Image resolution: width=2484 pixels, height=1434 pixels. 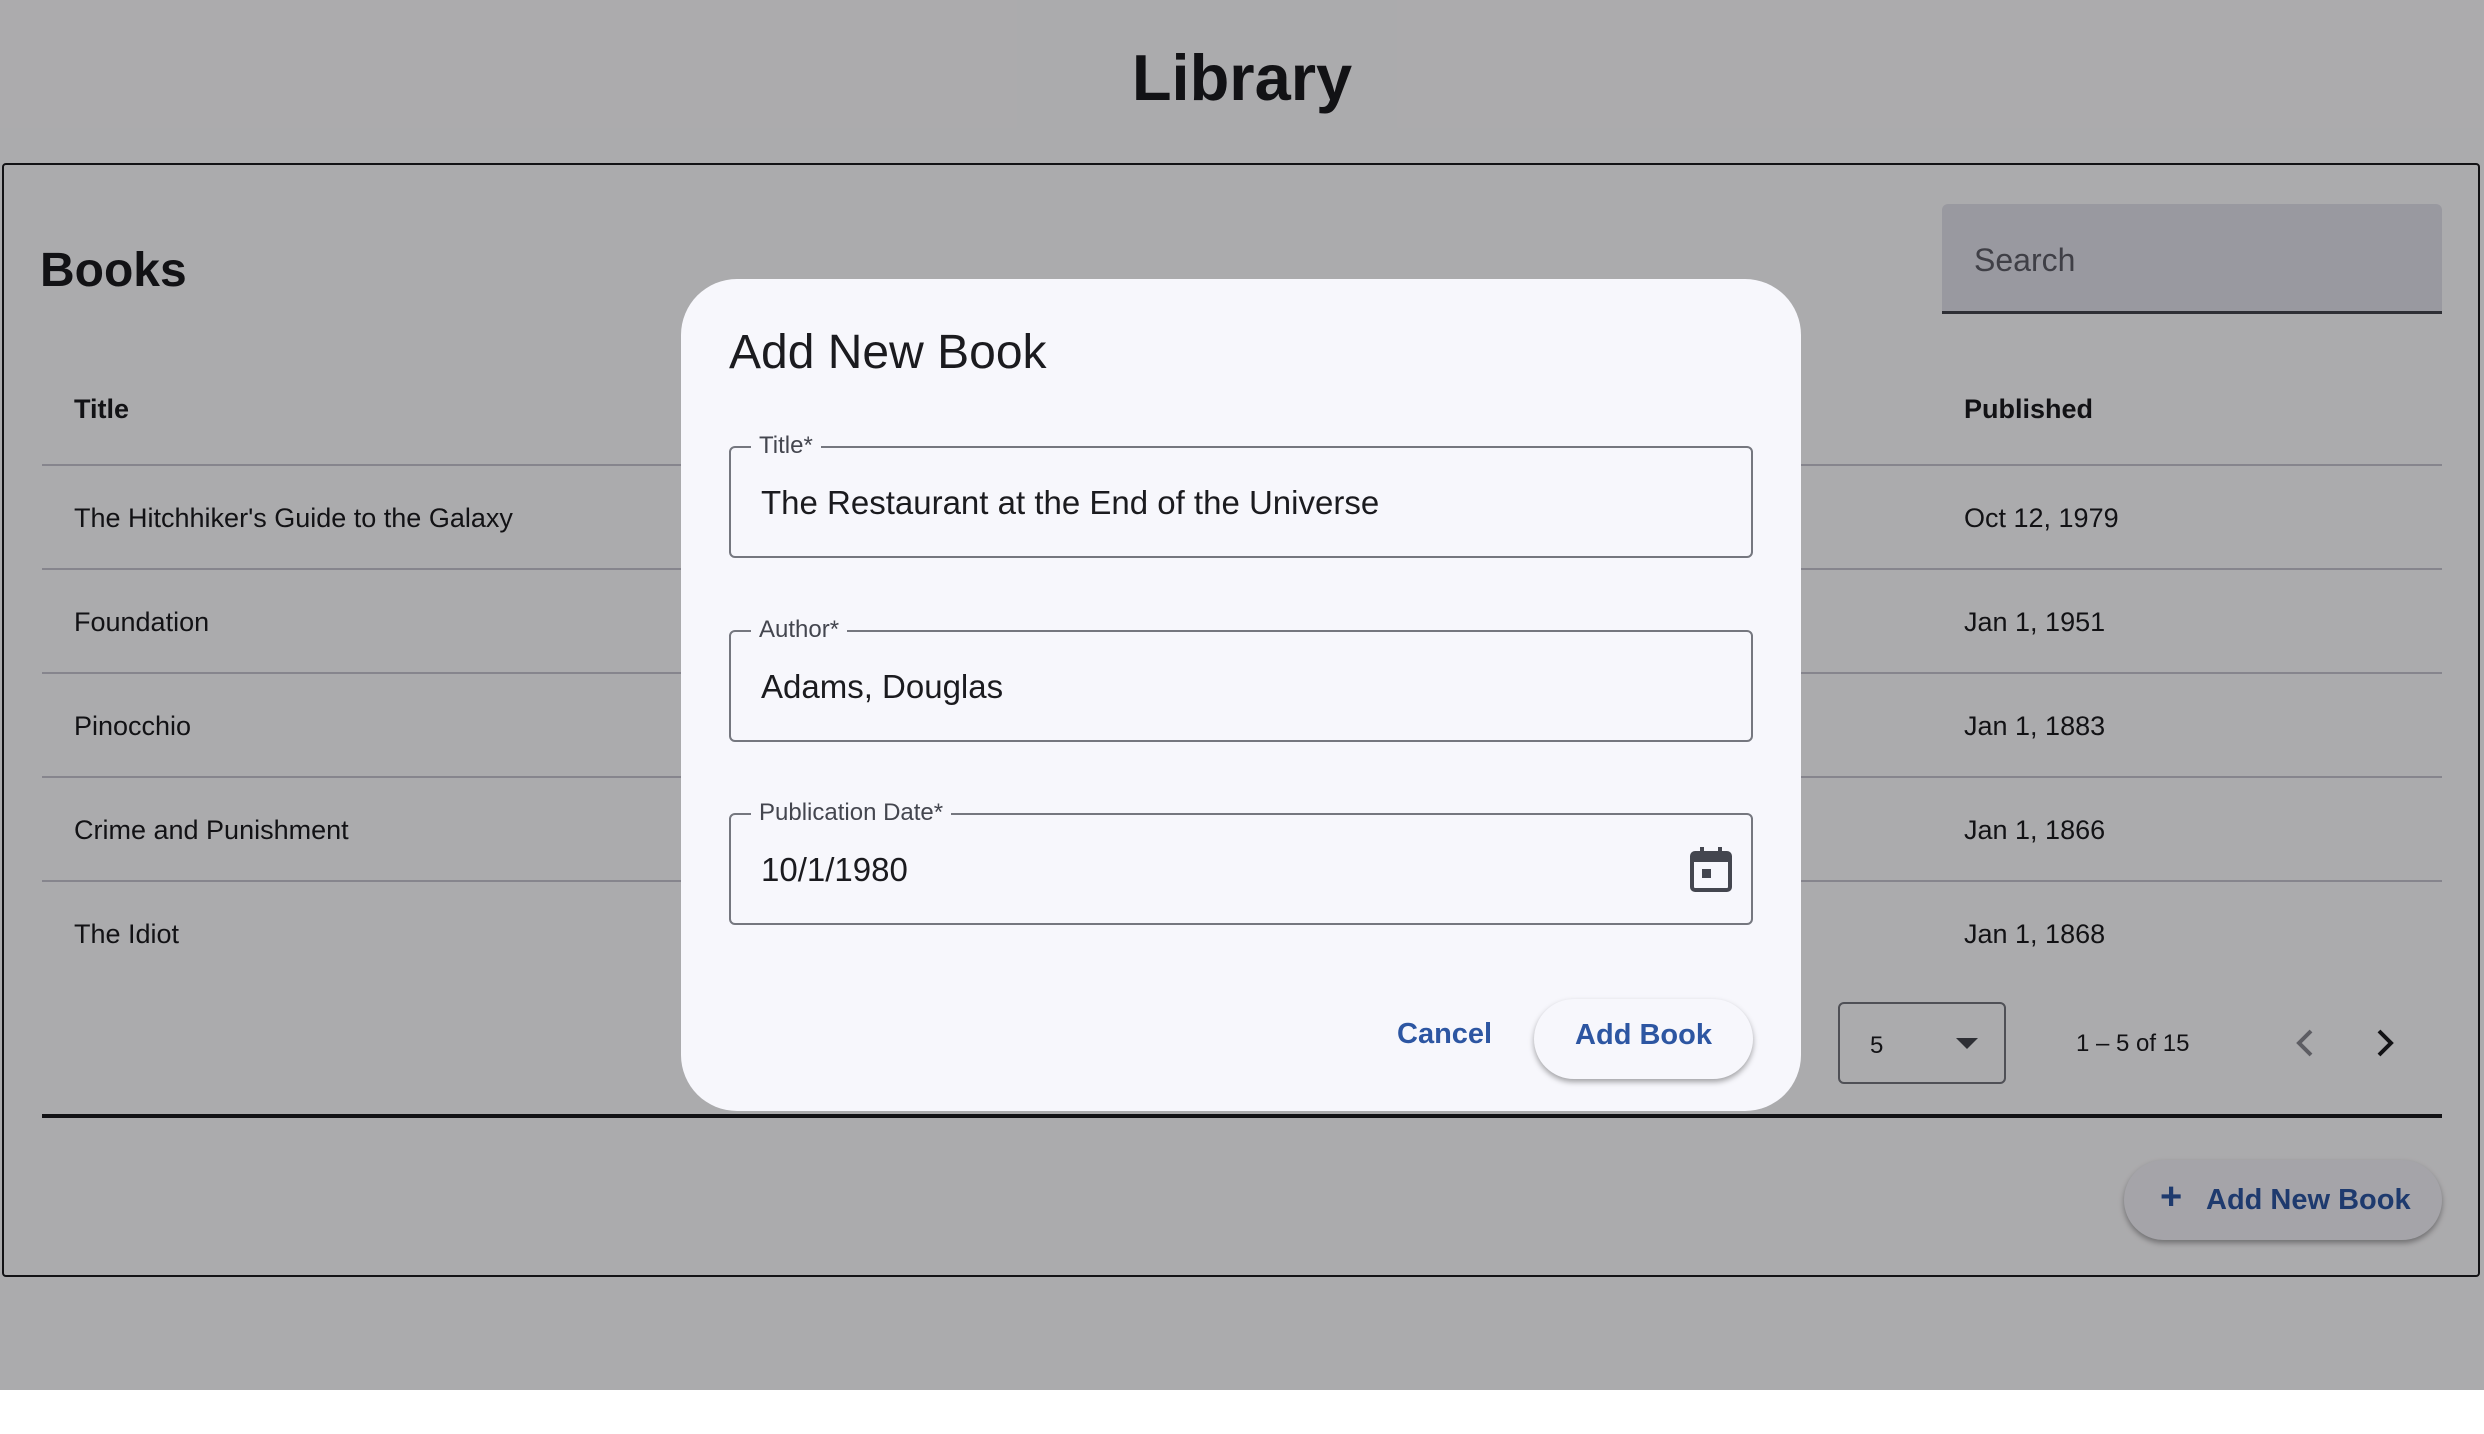 I want to click on author-field: Author* Adams, Douglas, so click(x=1241, y=679).